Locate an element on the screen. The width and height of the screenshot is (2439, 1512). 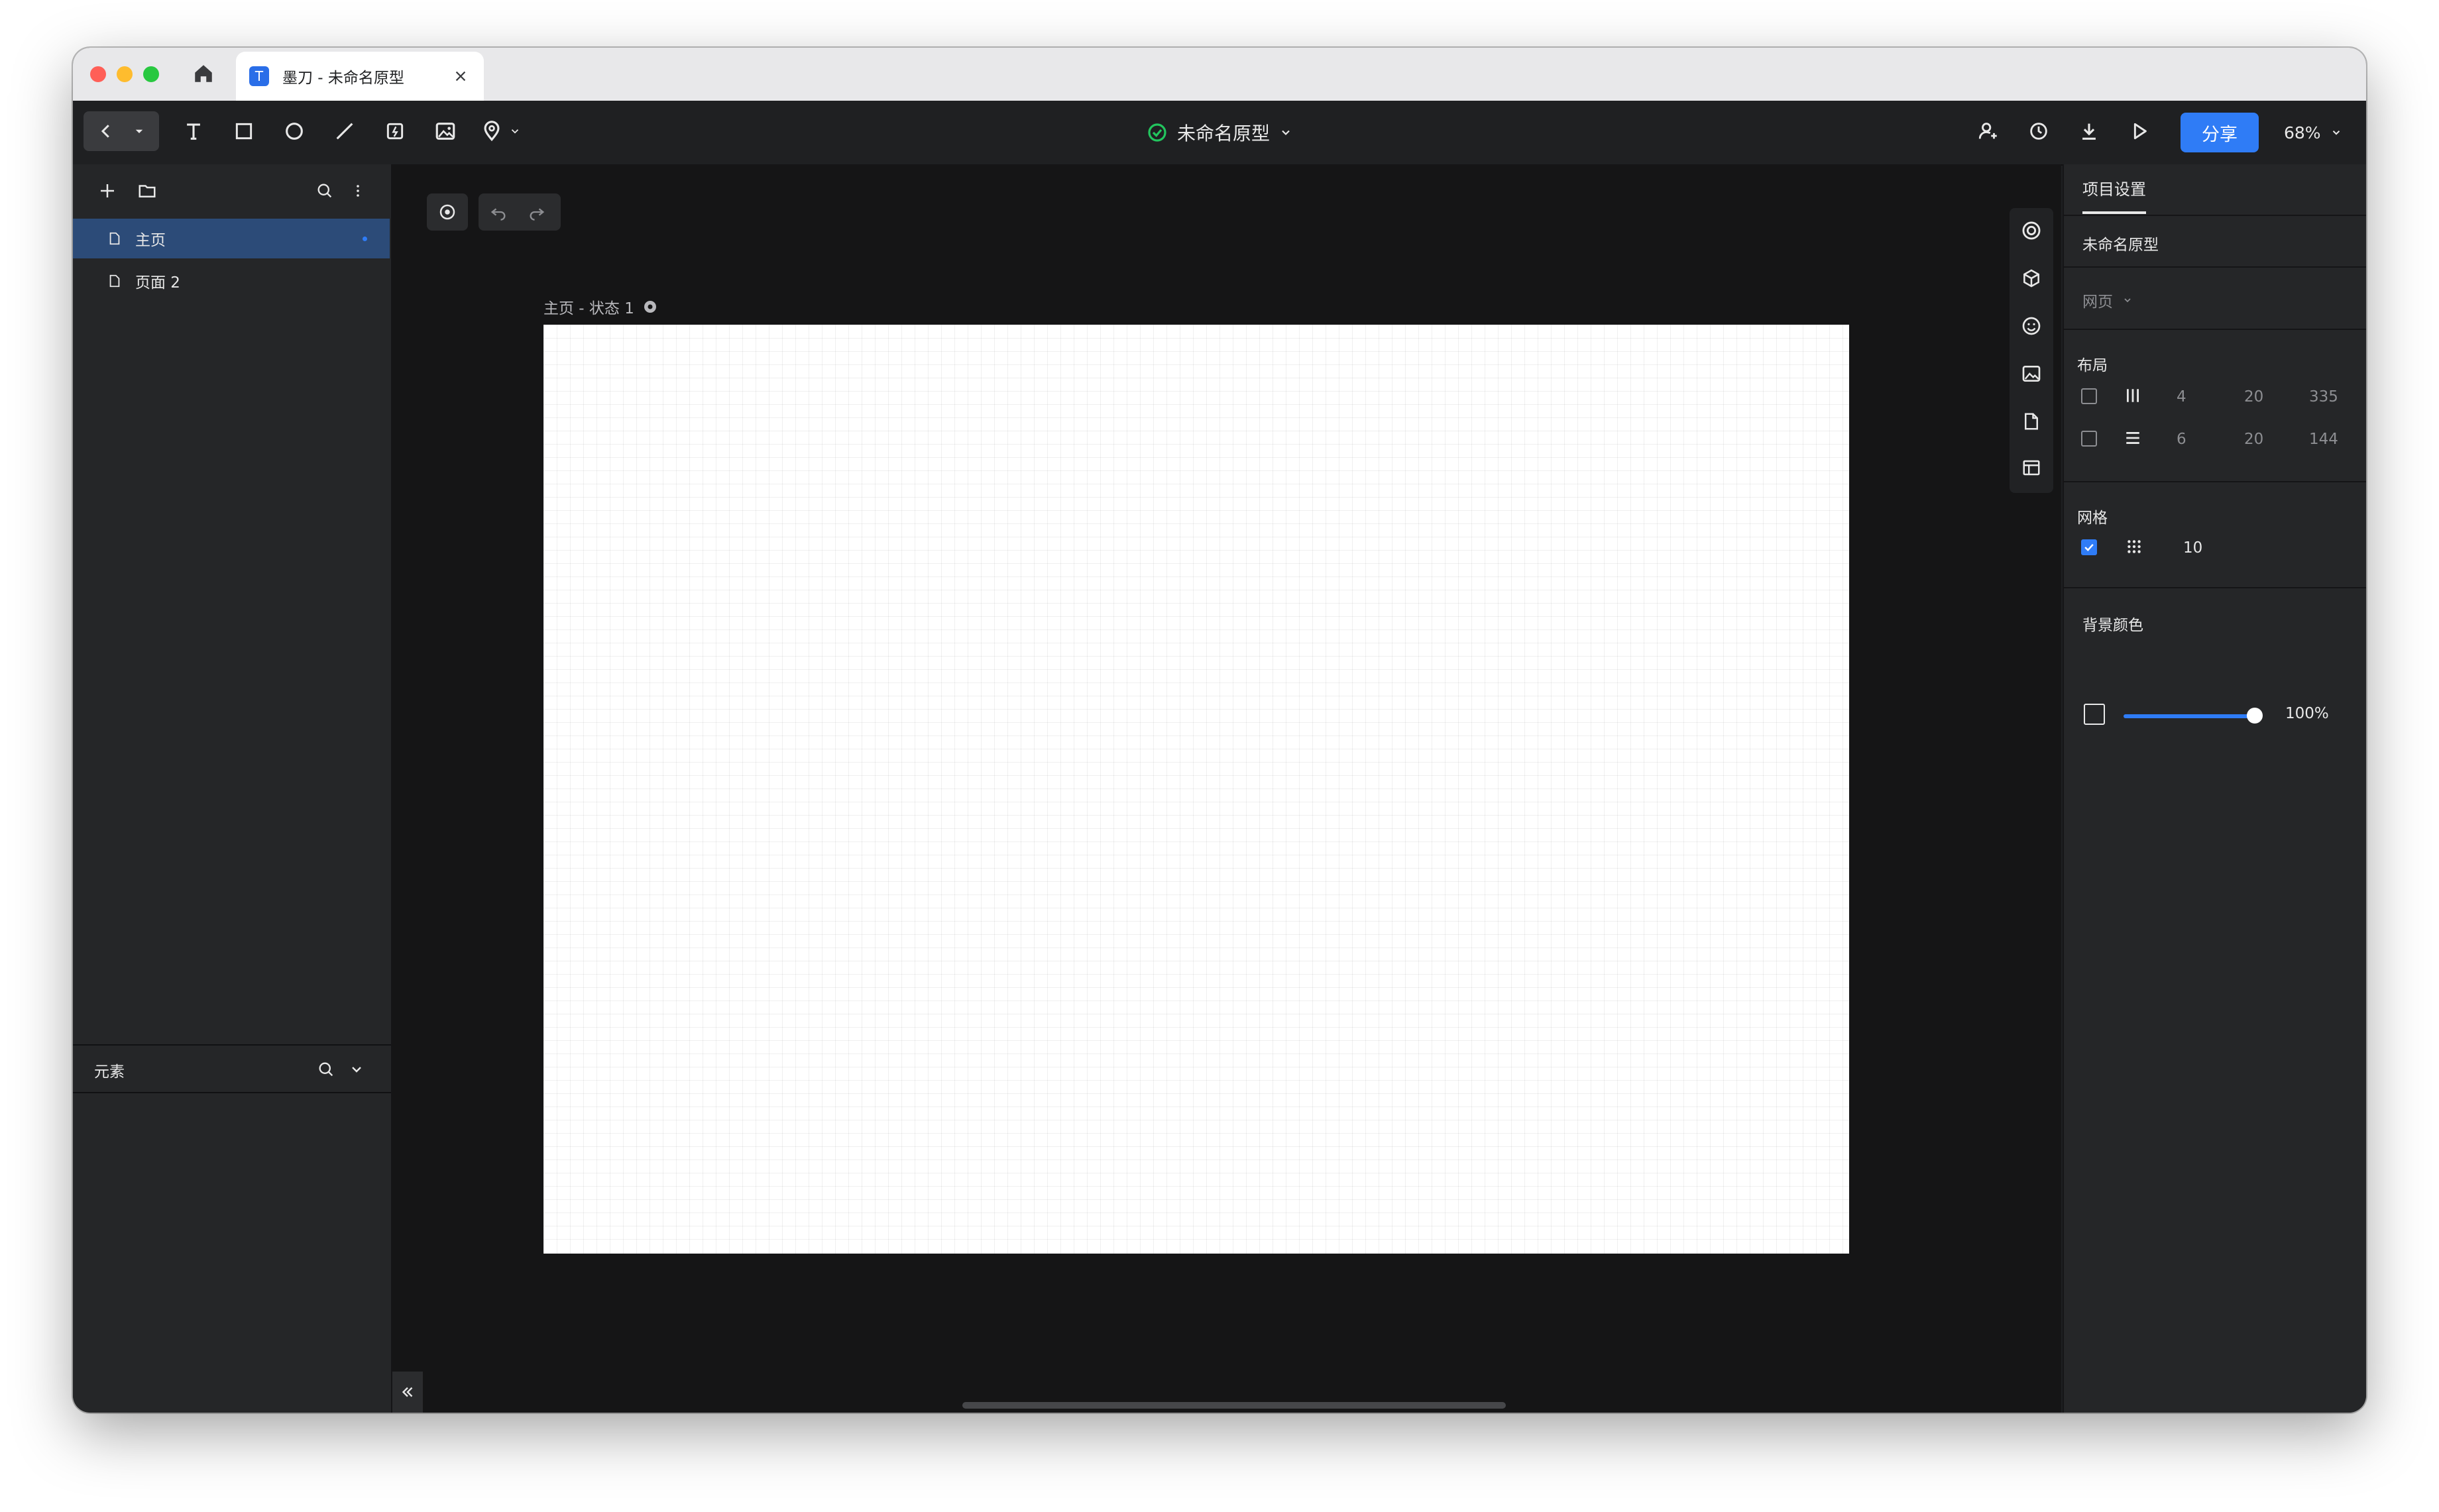
main-toolbar: 未命名原型 分享 68% is located at coordinates (1219, 133).